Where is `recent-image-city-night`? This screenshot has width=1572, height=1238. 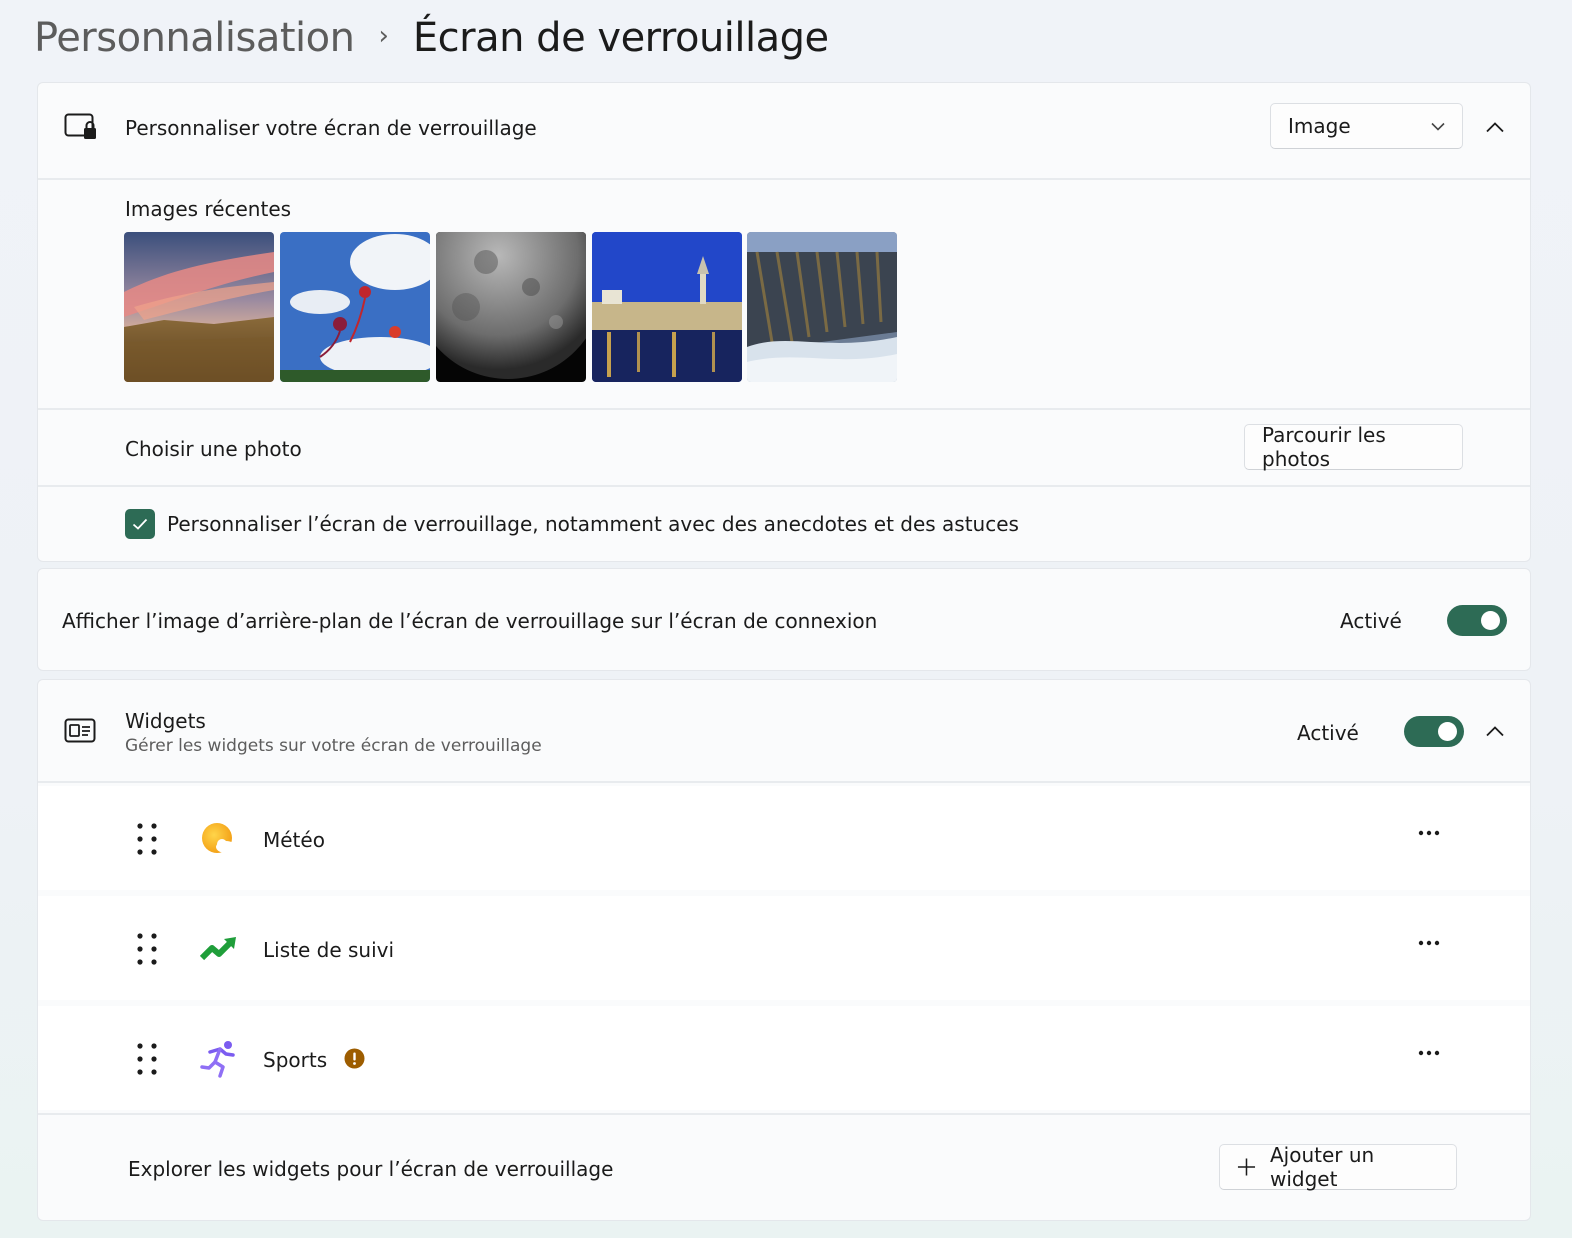
recent-image-city-night is located at coordinates (667, 307).